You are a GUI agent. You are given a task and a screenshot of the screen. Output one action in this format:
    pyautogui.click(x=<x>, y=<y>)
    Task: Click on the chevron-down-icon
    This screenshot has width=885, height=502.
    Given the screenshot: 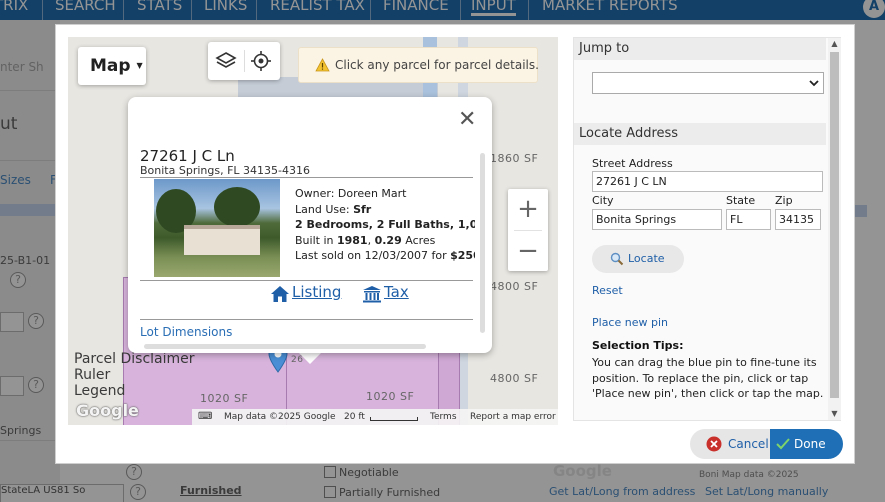 What is the action you would take?
    pyautogui.click(x=814, y=83)
    